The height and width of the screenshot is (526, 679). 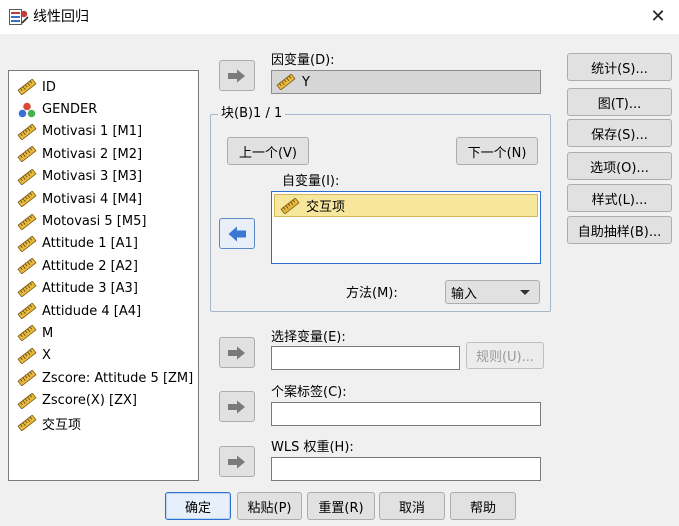 I want to click on list-item: Motivasi 4 [M4], so click(x=107, y=199).